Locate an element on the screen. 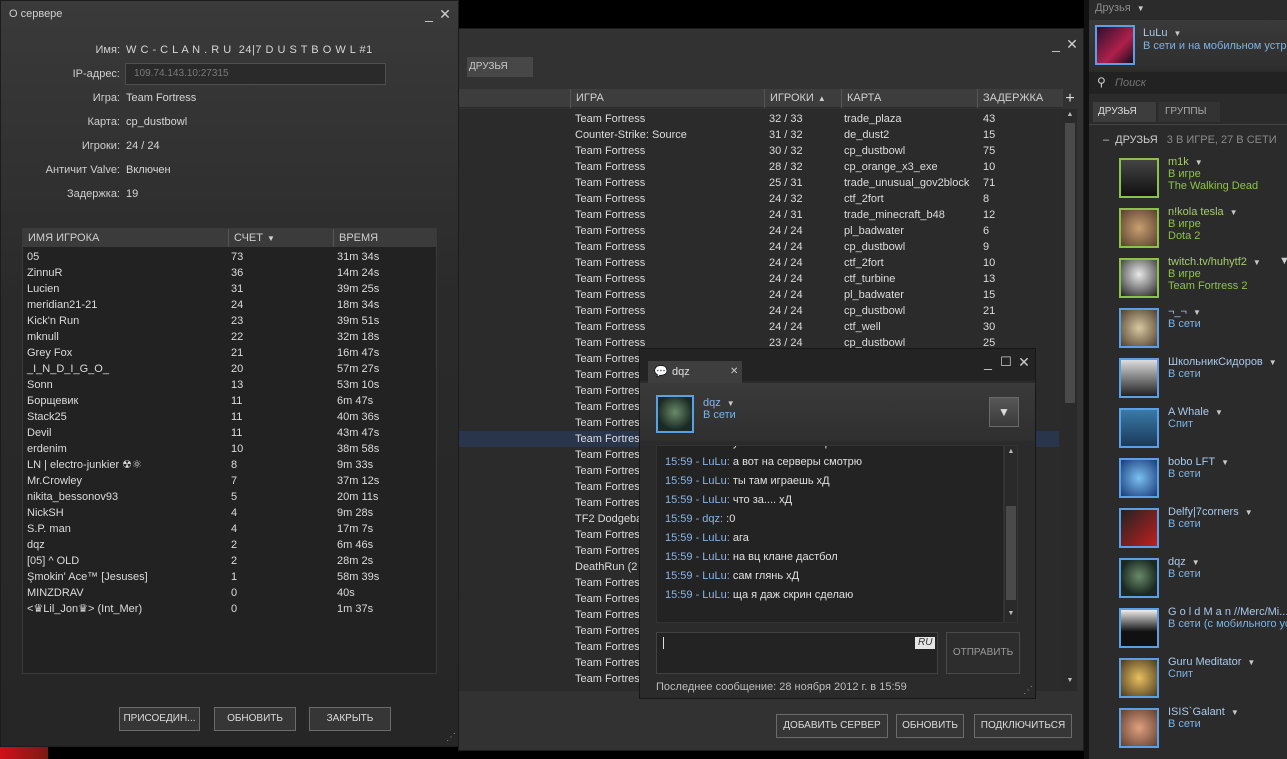  refresh-button: ОБНОВИТЬ is located at coordinates (255, 719).